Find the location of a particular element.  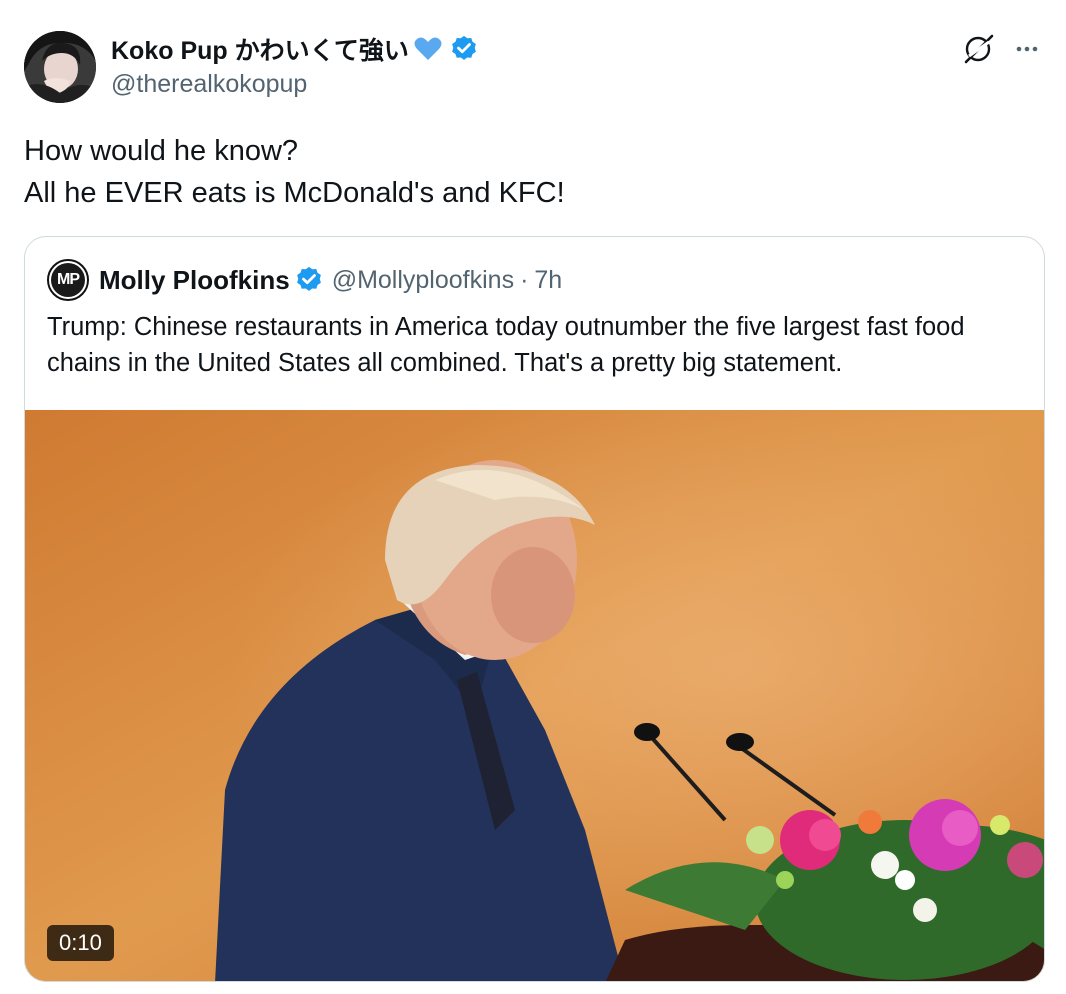

author-name-row: Koko Pup かわいくて強い is located at coordinates (295, 49).